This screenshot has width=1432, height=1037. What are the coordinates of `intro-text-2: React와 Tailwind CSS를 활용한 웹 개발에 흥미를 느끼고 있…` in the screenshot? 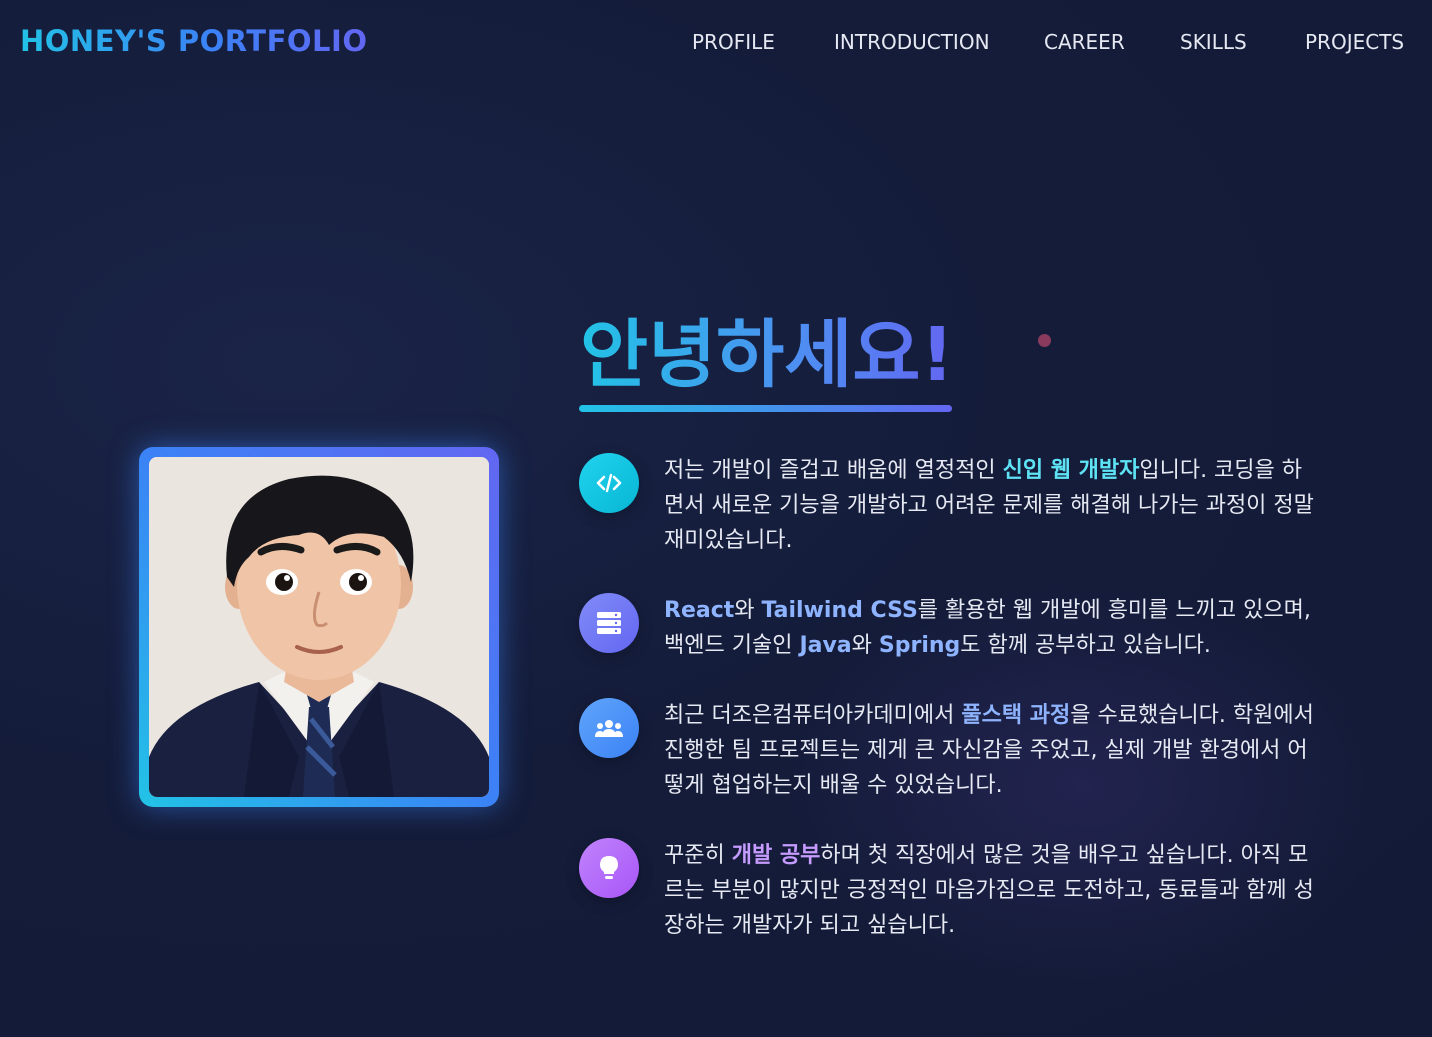 It's located at (989, 628).